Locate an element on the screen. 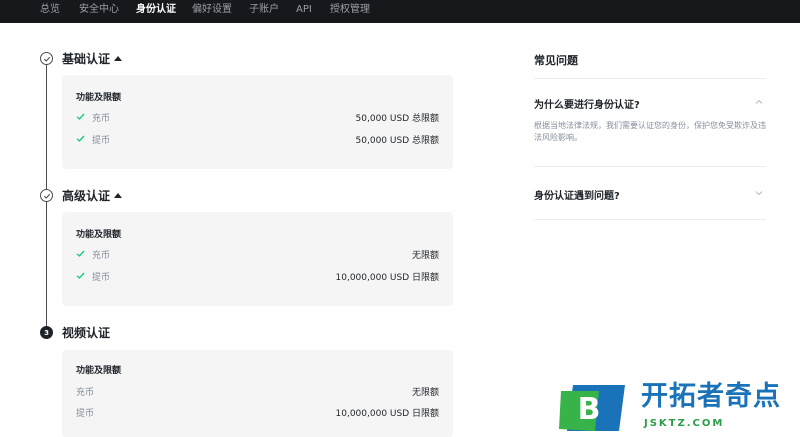 The width and height of the screenshot is (800, 437). faq-question-why-verify: 为什么要进行身份认证? is located at coordinates (587, 103).